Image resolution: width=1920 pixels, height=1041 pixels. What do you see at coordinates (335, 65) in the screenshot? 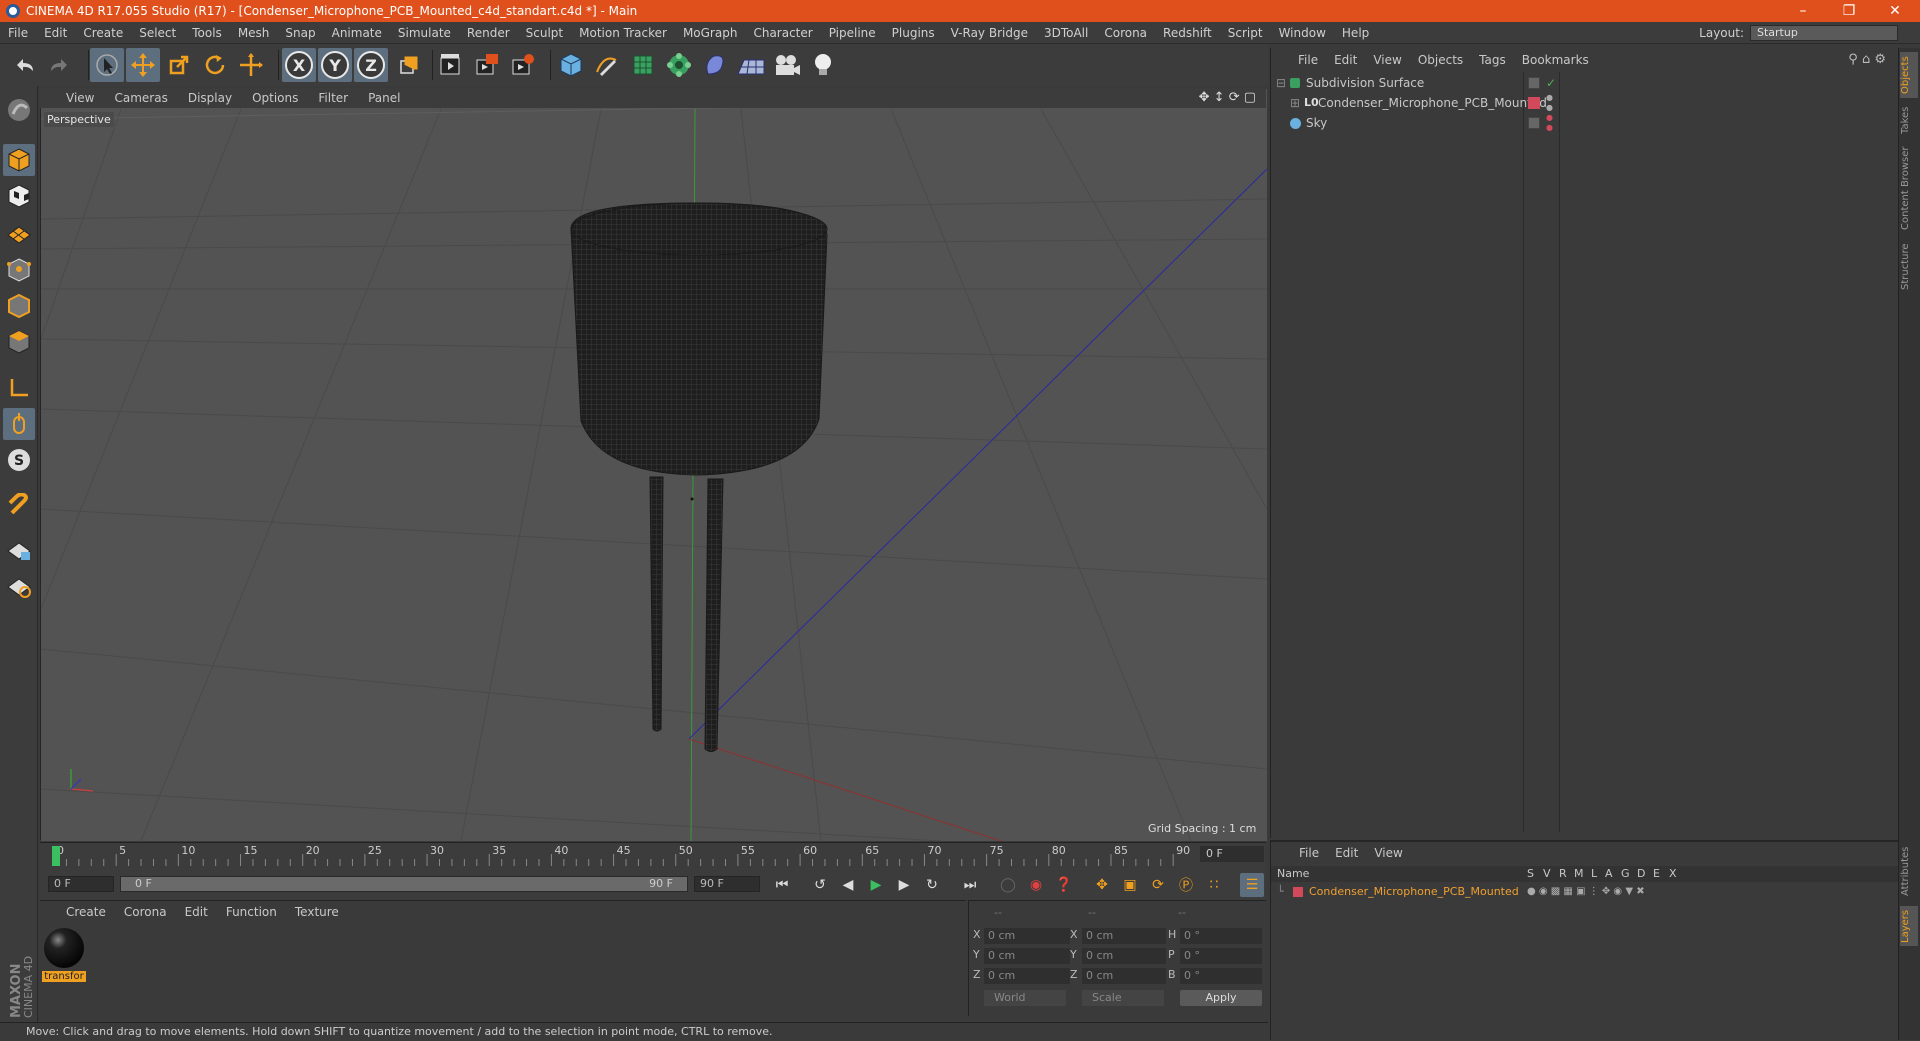
I see `y-axis-toggle: Y` at bounding box center [335, 65].